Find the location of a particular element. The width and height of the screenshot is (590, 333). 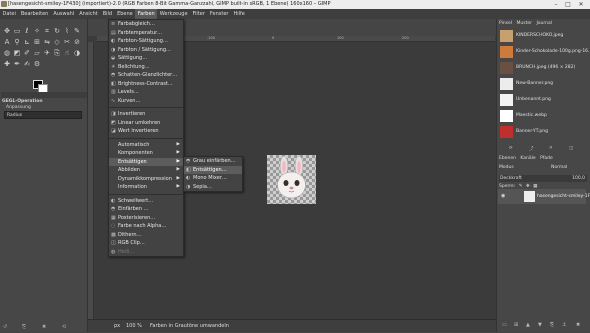

document-item: Maestic.webp is located at coordinates (543, 116).